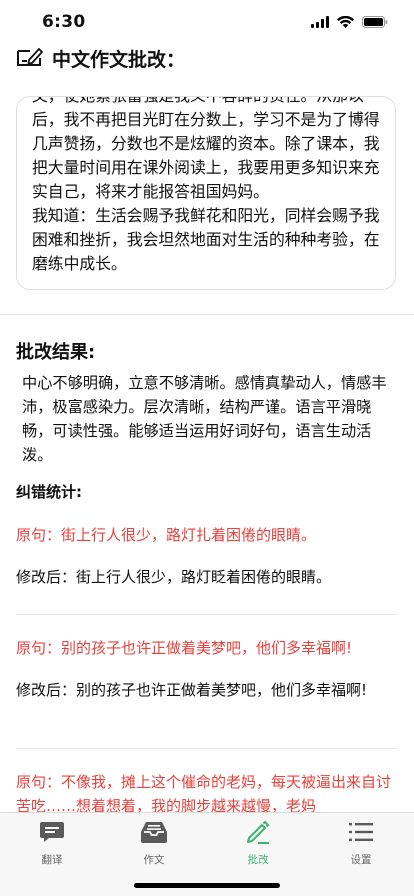 The height and width of the screenshot is (896, 414). I want to click on wifi-icon, so click(345, 22).